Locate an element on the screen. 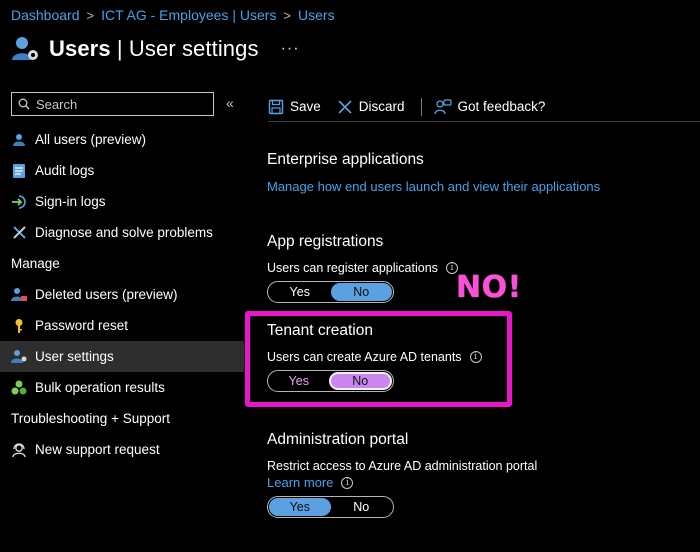 This screenshot has width=700, height=552. sidebar-item-diagnose: Diagnose and solve problems is located at coordinates (122, 232).